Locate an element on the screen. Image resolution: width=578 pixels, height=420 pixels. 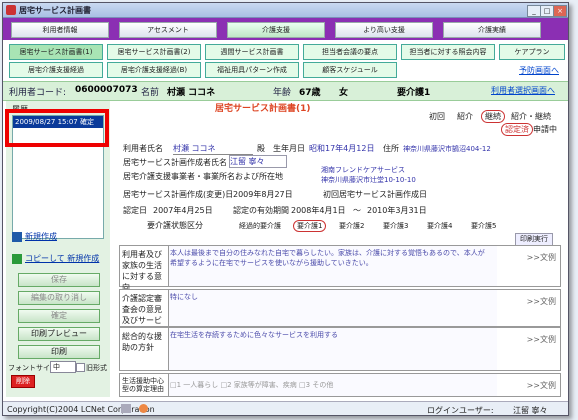
valid-to: 2010年3月31日 is located at coordinates (397, 210).